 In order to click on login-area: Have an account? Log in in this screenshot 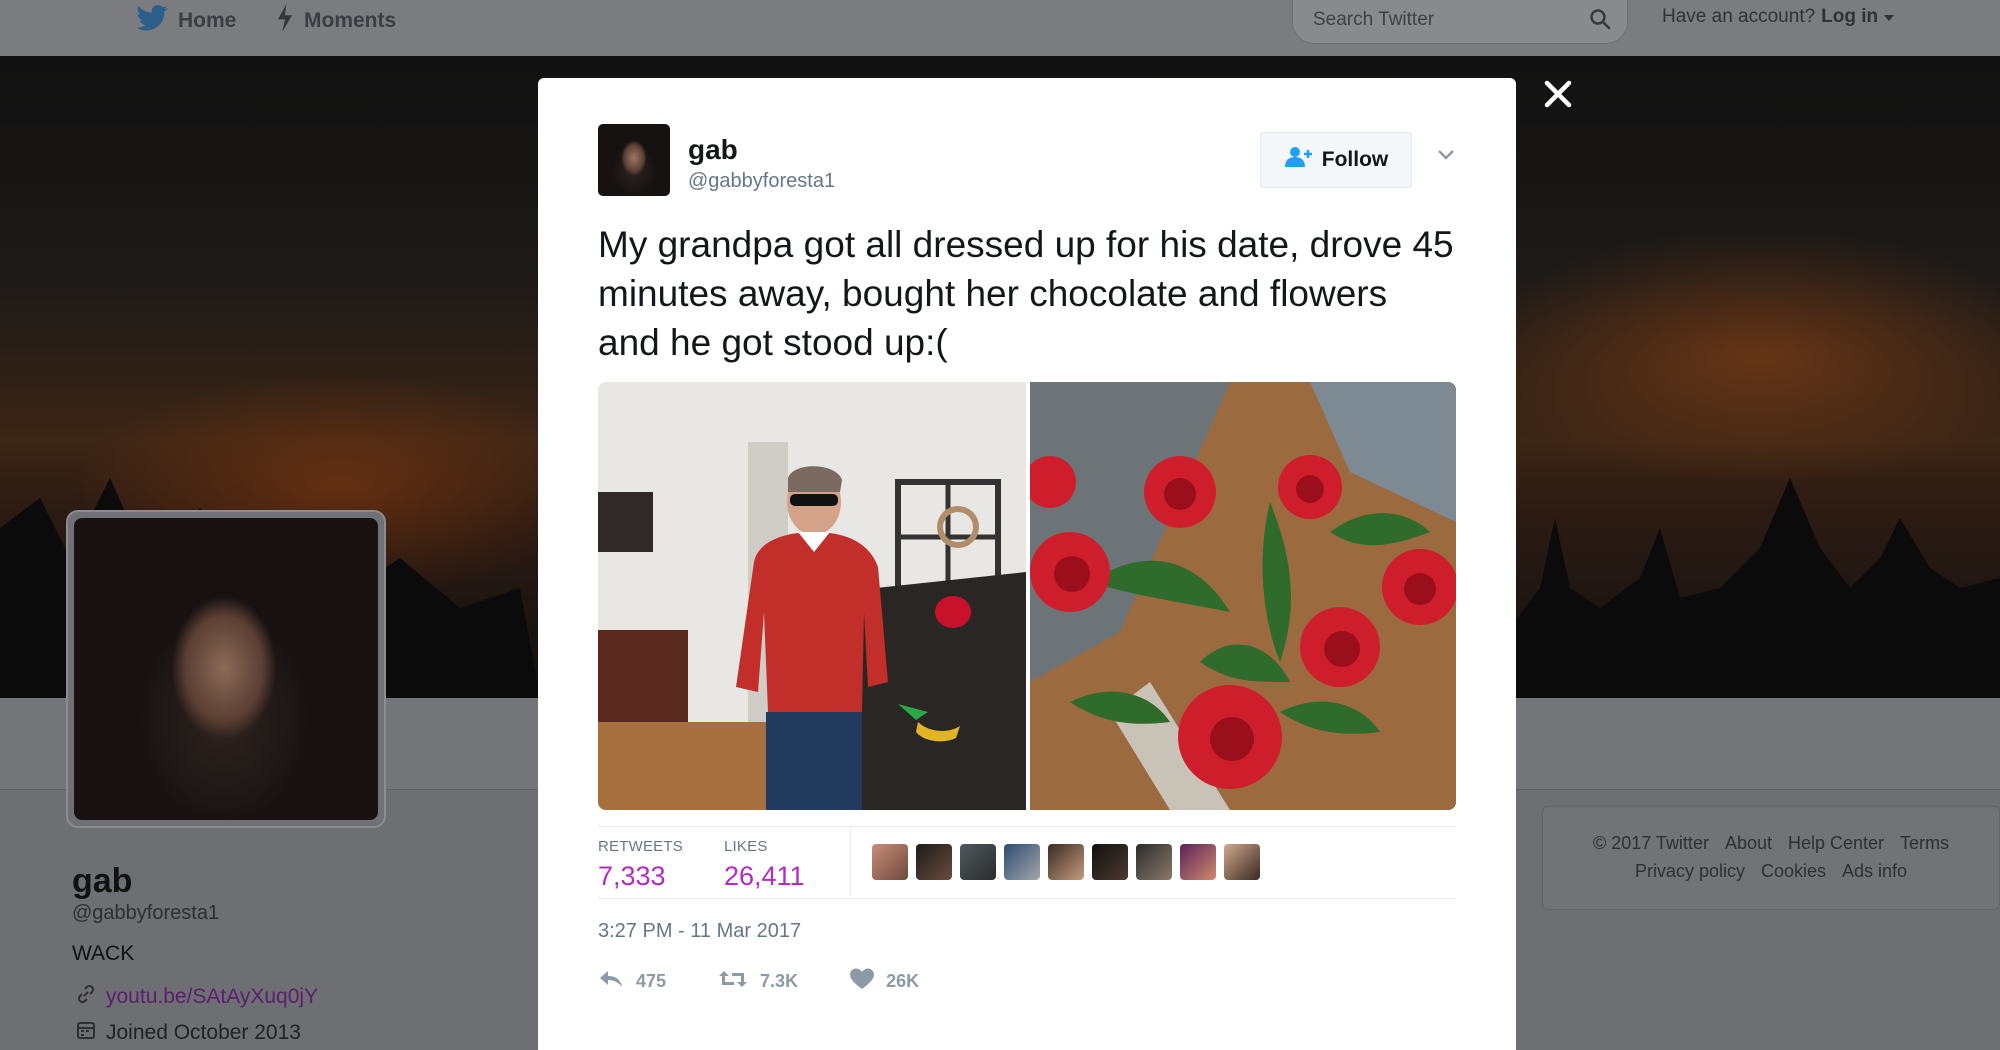, I will do `click(1778, 17)`.